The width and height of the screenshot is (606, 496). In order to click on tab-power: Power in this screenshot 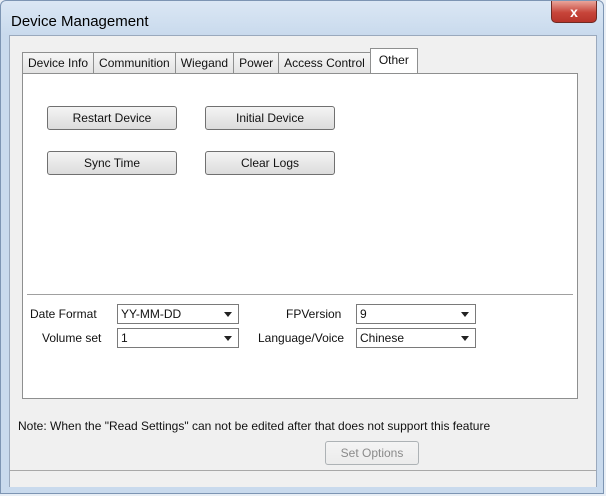, I will do `click(256, 62)`.